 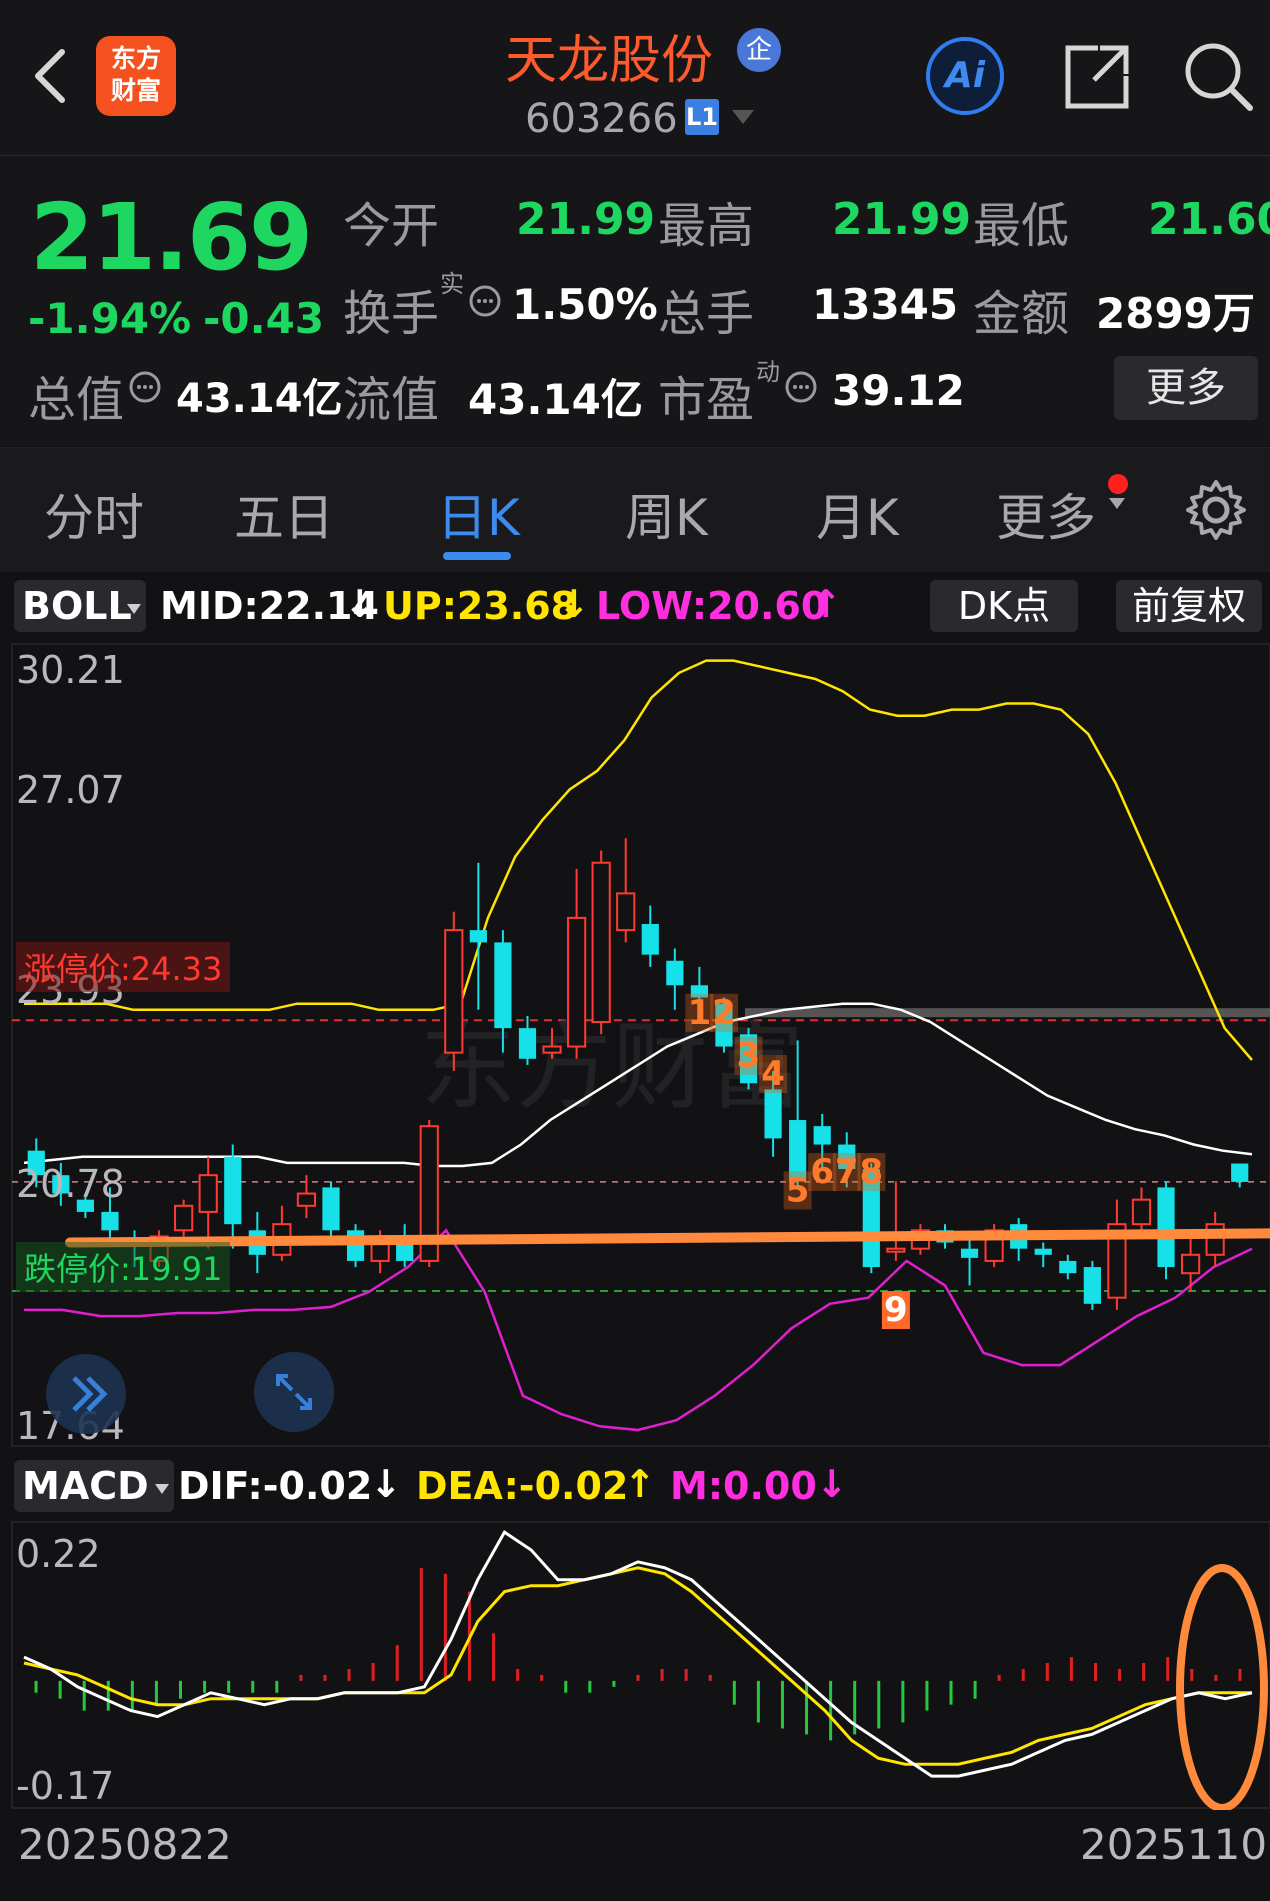 What do you see at coordinates (637, 1666) in the screenshot?
I see `macd-dea-line` at bounding box center [637, 1666].